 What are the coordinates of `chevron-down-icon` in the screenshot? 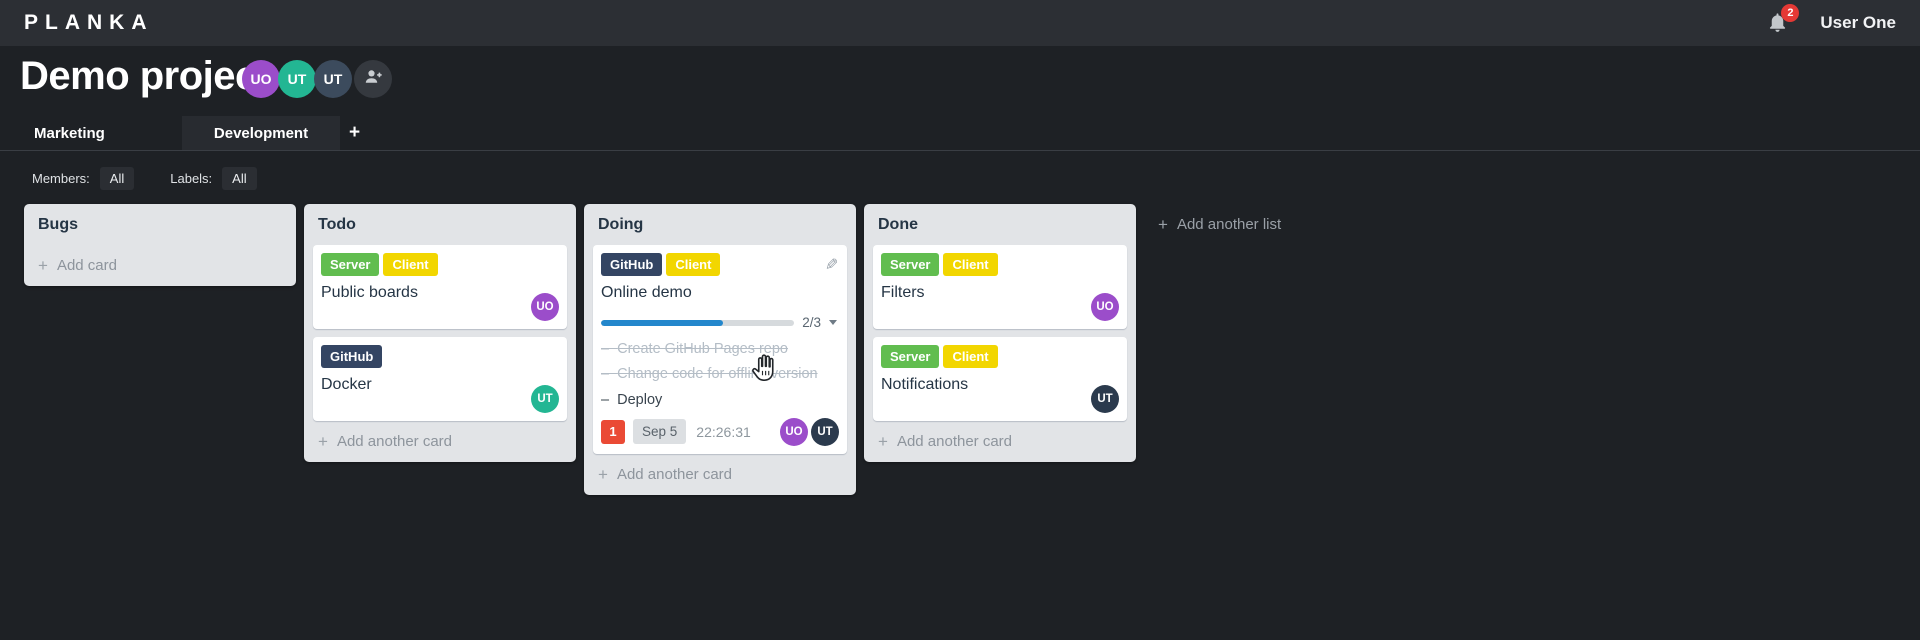 It's located at (833, 322).